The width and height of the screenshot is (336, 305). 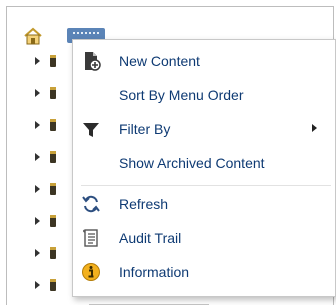 I want to click on new-content-icon, so click(x=93, y=61).